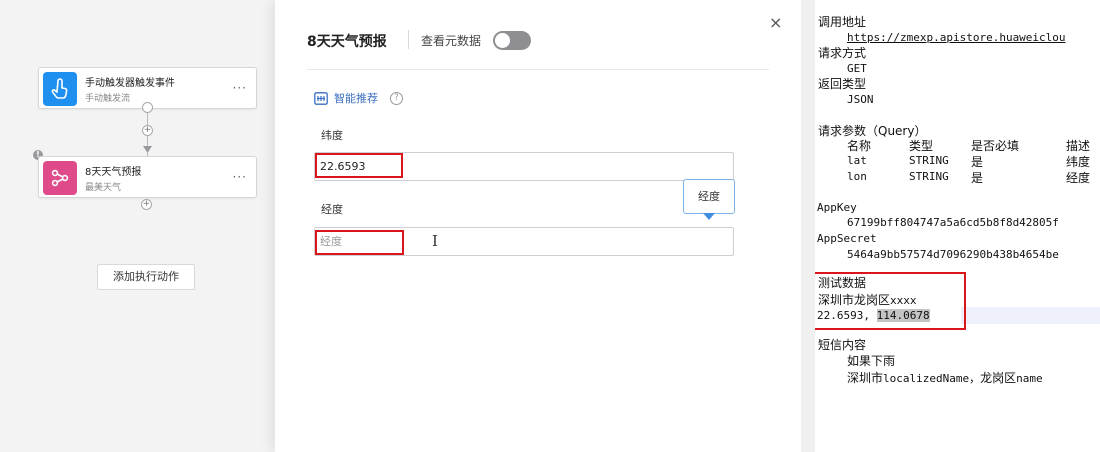 The width and height of the screenshot is (1100, 452). What do you see at coordinates (147, 177) in the screenshot?
I see `weather-node: 8天天气预报 最美天气 ···` at bounding box center [147, 177].